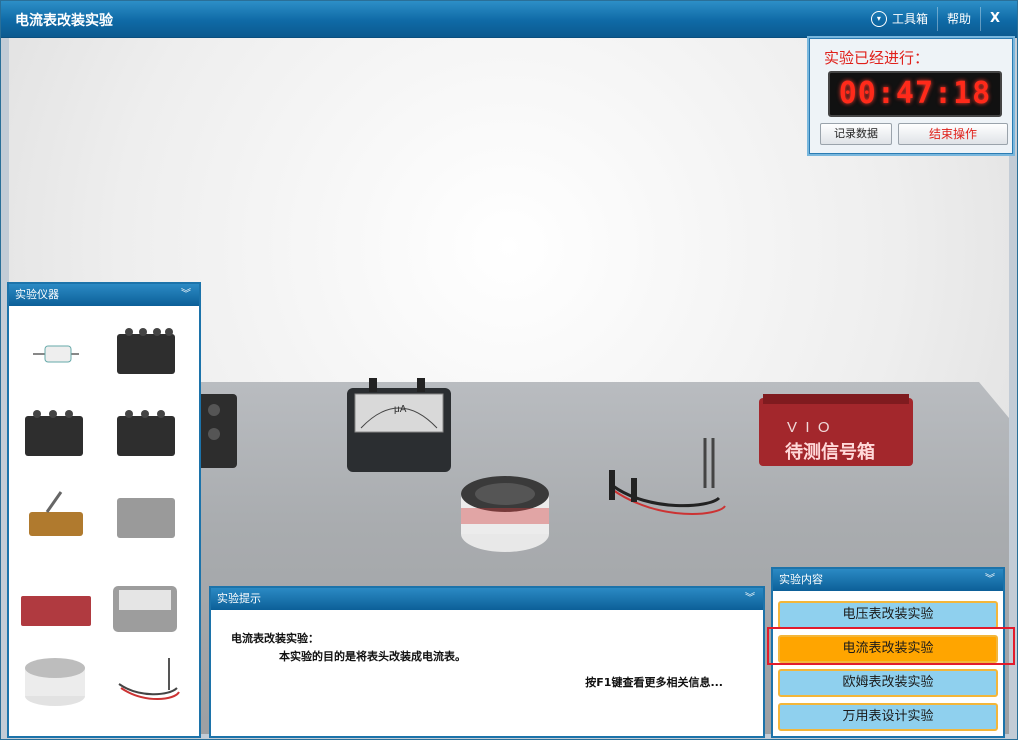 This screenshot has width=1018, height=740. Describe the element at coordinates (348, 647) in the screenshot. I see `hint-text: 电流表改装实验： 本实验的目的是将表头改装成电流表。` at that location.